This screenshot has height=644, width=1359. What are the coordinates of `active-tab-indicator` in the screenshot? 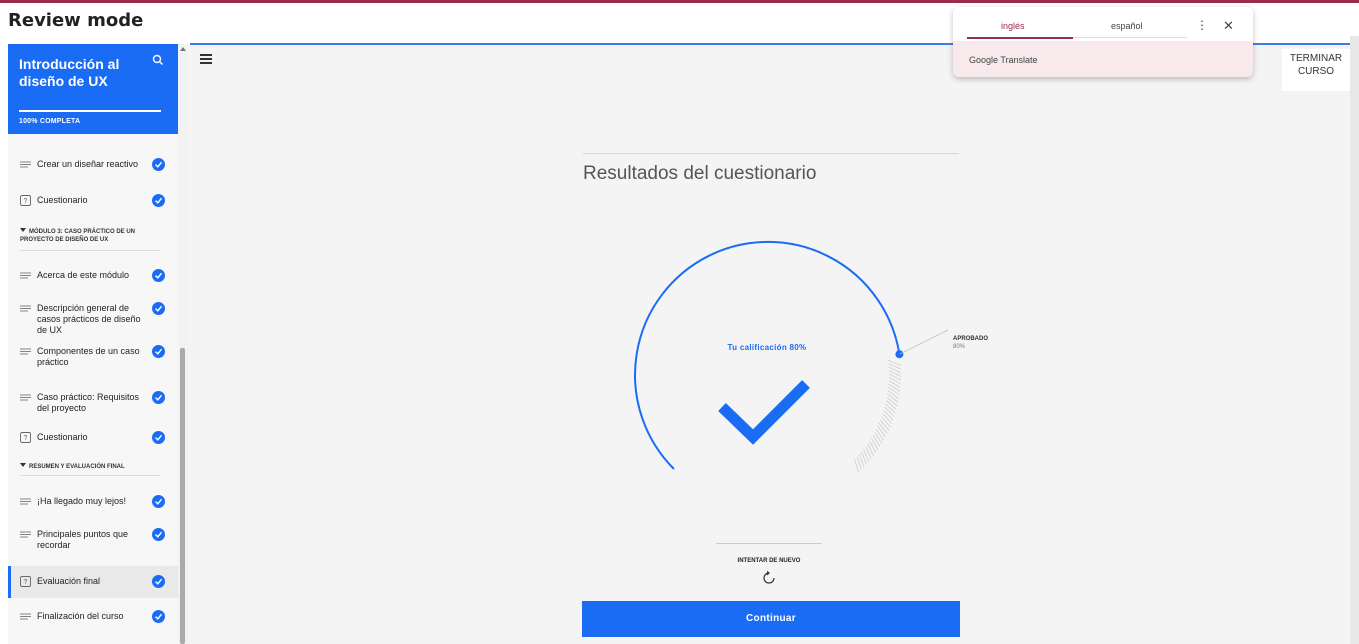 It's located at (1020, 38).